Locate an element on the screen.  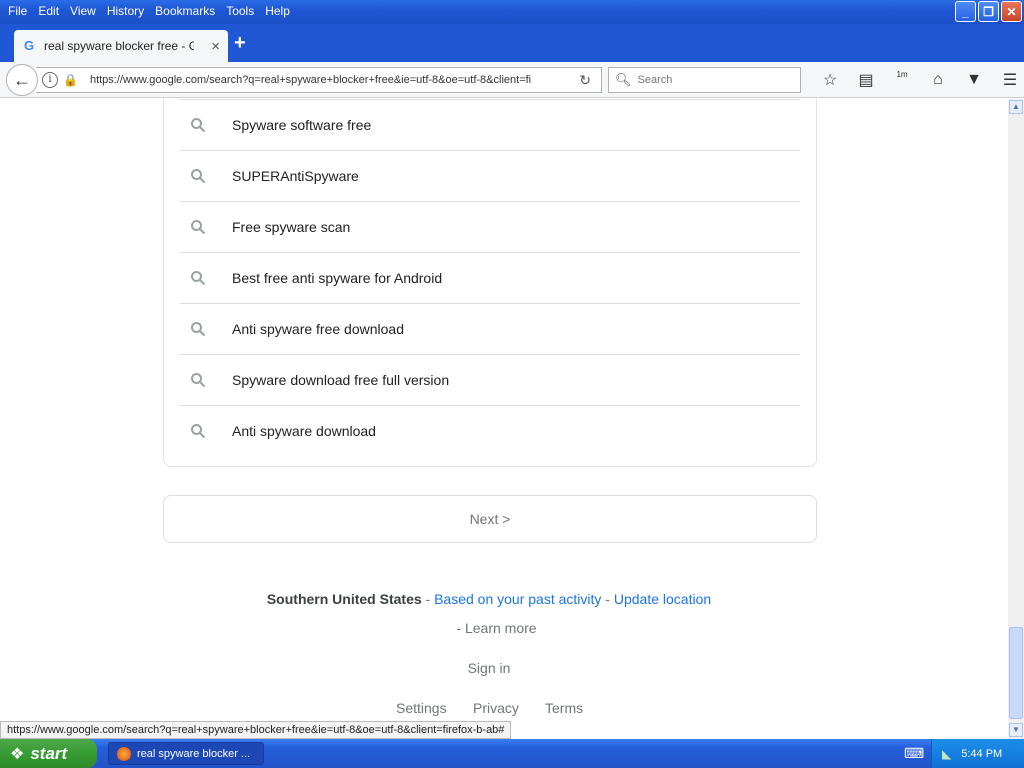
window-controls: _ ❐ ✕ is located at coordinates (988, 11).